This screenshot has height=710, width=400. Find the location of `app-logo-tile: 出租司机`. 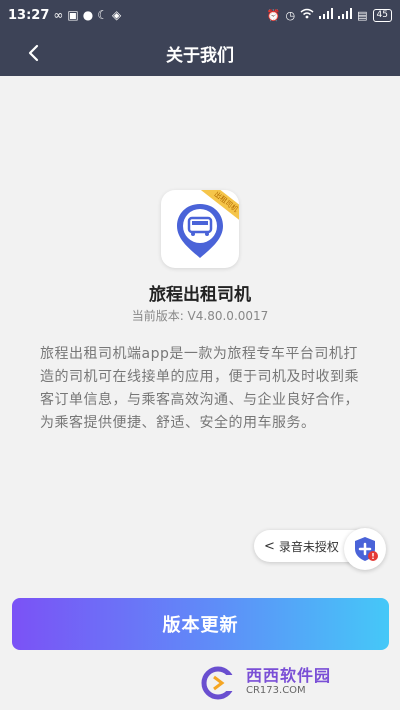

app-logo-tile: 出租司机 is located at coordinates (200, 229).